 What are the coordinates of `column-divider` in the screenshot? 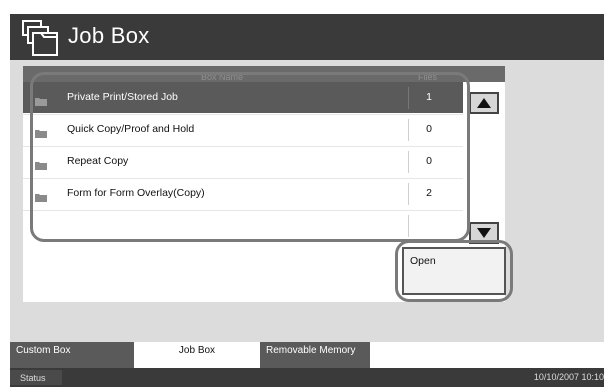 It's located at (408, 226).